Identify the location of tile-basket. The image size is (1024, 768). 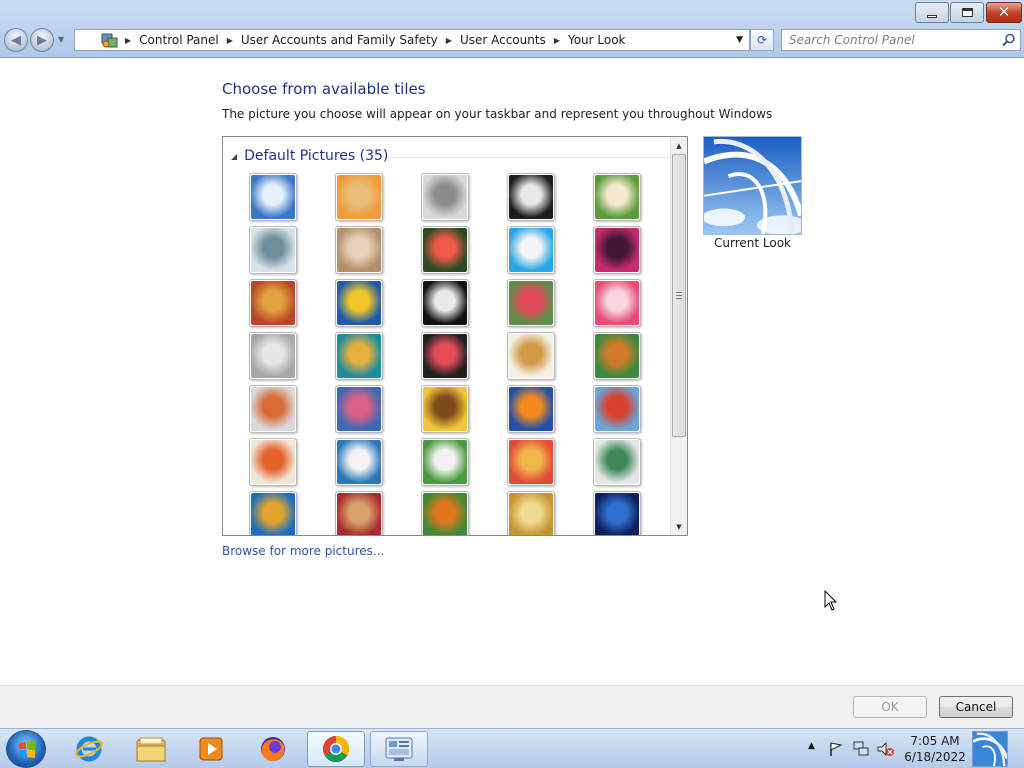
(531, 513).